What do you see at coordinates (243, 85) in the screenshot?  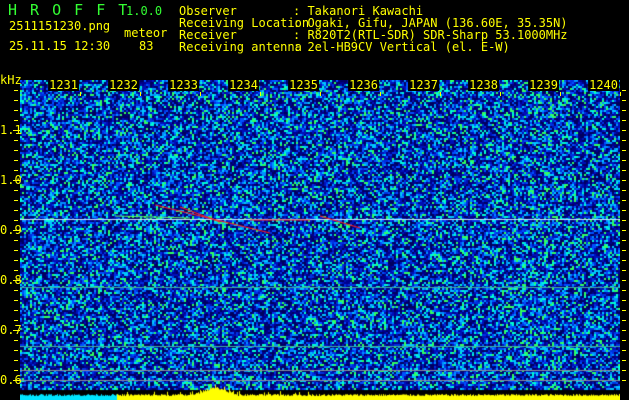 I see `x-tick-label: 1234` at bounding box center [243, 85].